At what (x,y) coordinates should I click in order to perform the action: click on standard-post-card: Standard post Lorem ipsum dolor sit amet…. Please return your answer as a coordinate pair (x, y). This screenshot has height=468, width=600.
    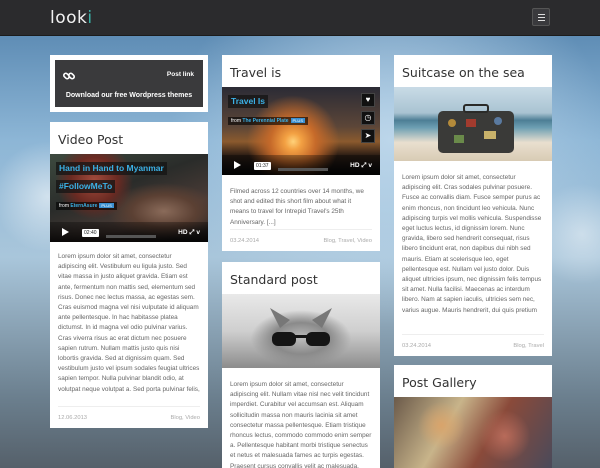
    Looking at the image, I should click on (301, 365).